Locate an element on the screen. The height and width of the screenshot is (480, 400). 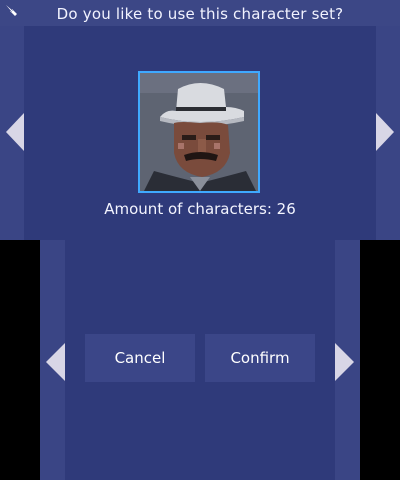
character-portrait is located at coordinates (199, 132).